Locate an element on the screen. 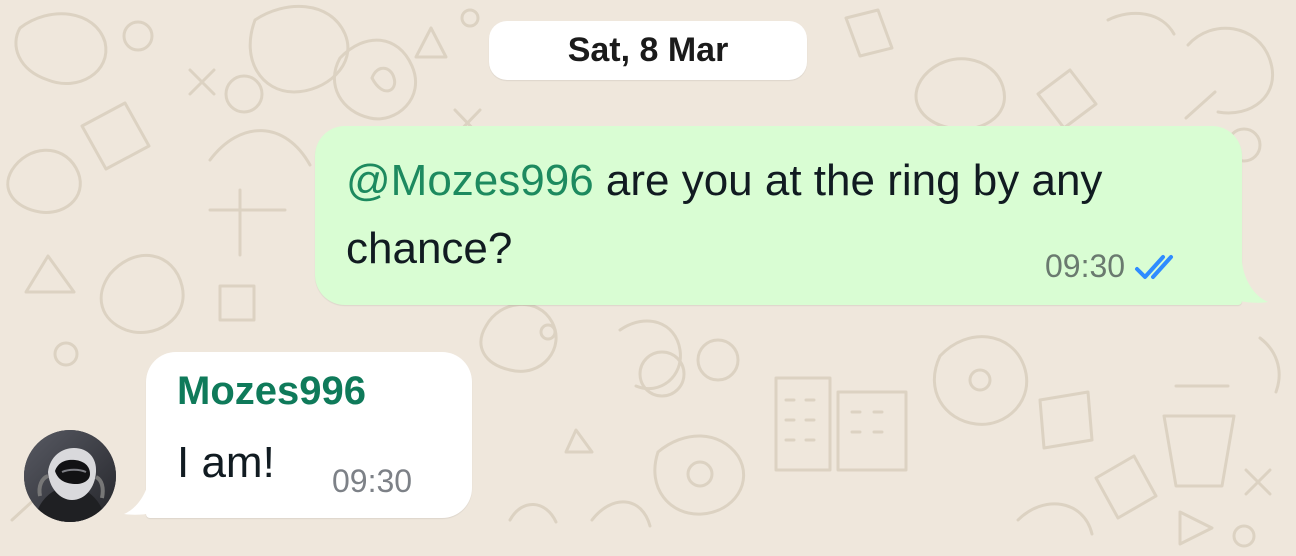 This screenshot has width=1296, height=556. outgoing-bubble-tail is located at coordinates (1247, 282).